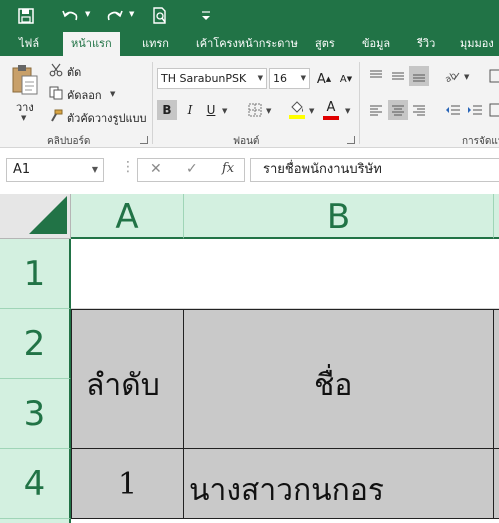  I want to click on align-right-button, so click(419, 110).